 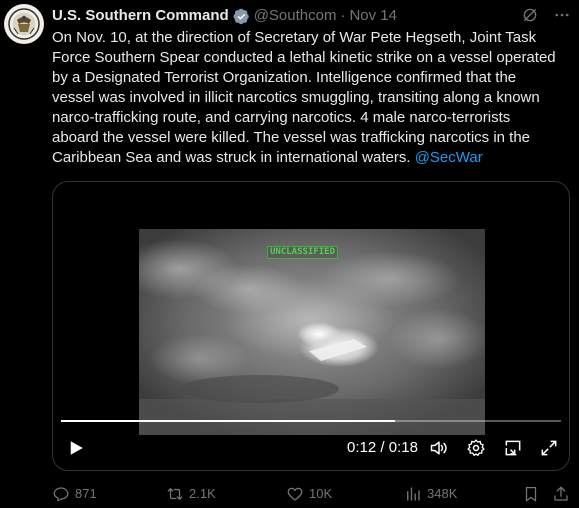 What do you see at coordinates (562, 15) in the screenshot?
I see `more-icon` at bounding box center [562, 15].